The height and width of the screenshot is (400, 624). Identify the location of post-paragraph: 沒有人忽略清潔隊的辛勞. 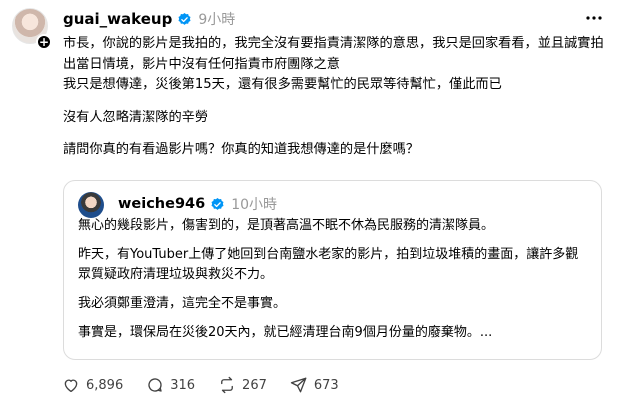
(136, 117).